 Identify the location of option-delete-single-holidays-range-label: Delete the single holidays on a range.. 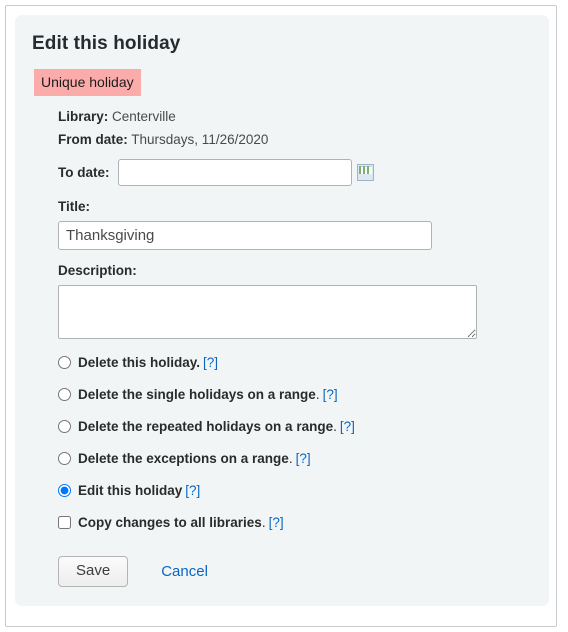
(199, 394).